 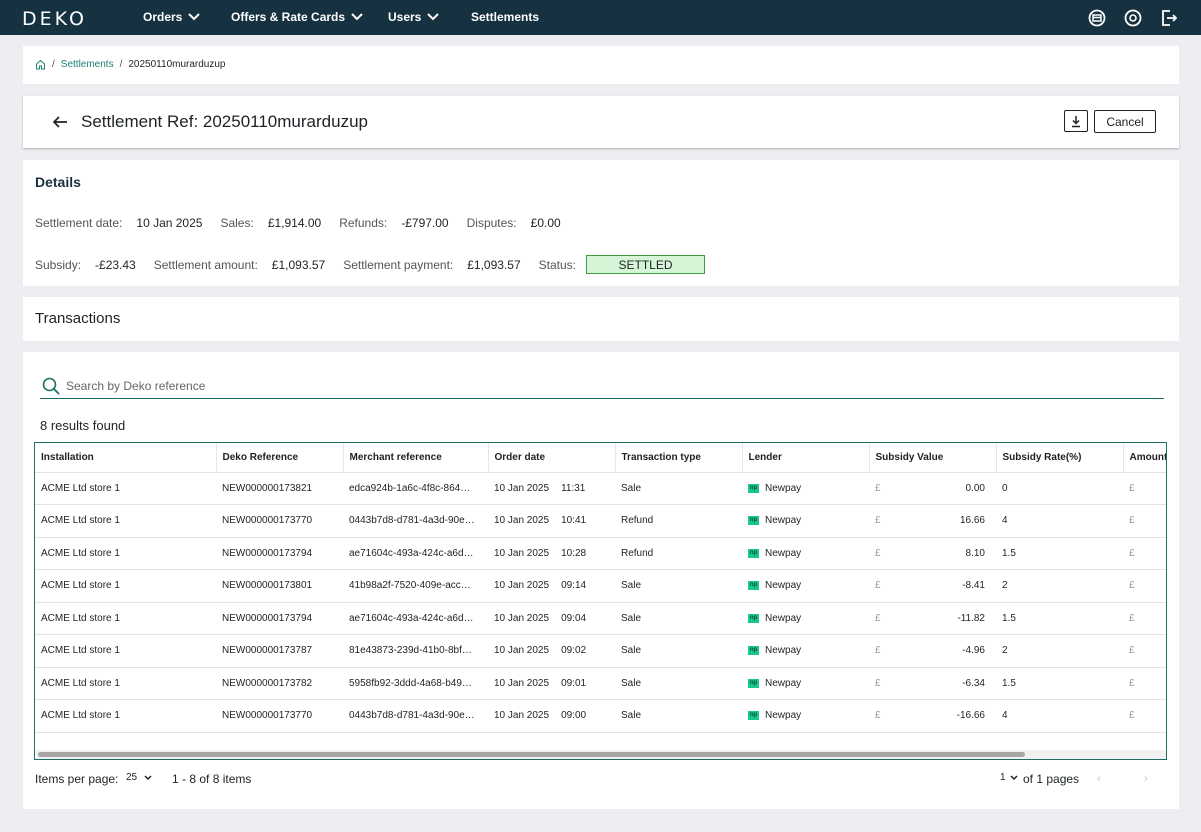 I want to click on nav-users-label: Users, so click(x=405, y=17).